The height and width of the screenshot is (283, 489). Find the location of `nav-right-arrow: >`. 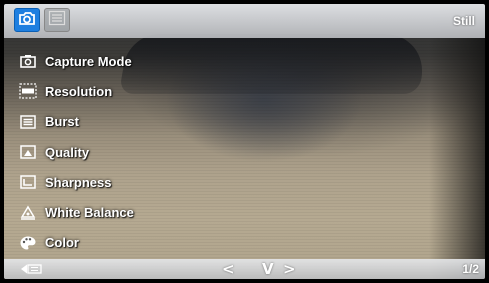

nav-right-arrow: > is located at coordinates (289, 269).